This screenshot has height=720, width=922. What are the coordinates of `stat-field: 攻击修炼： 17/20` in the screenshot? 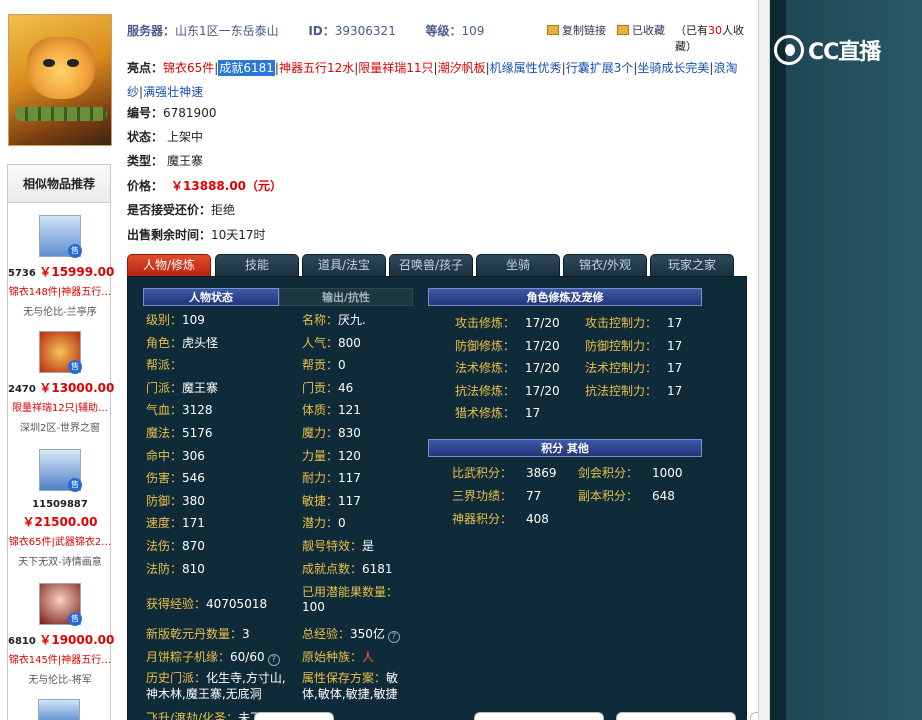 It's located at (507, 323).